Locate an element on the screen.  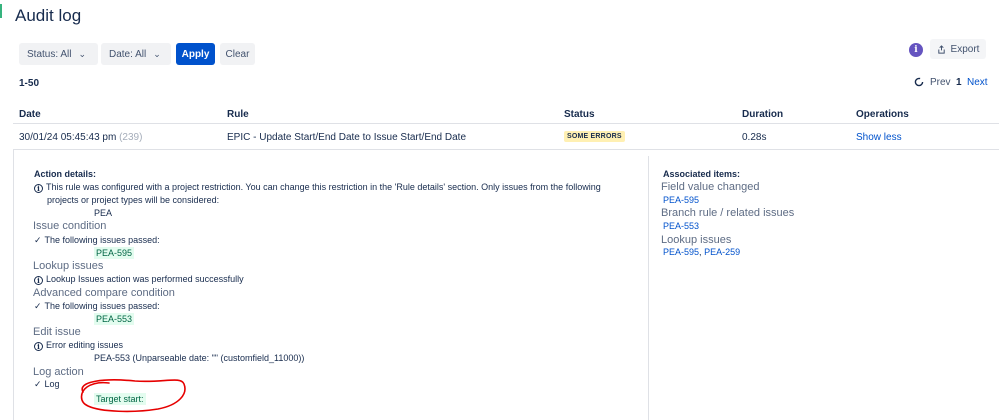
lookup-heading: Lookup issues is located at coordinates (68, 266).